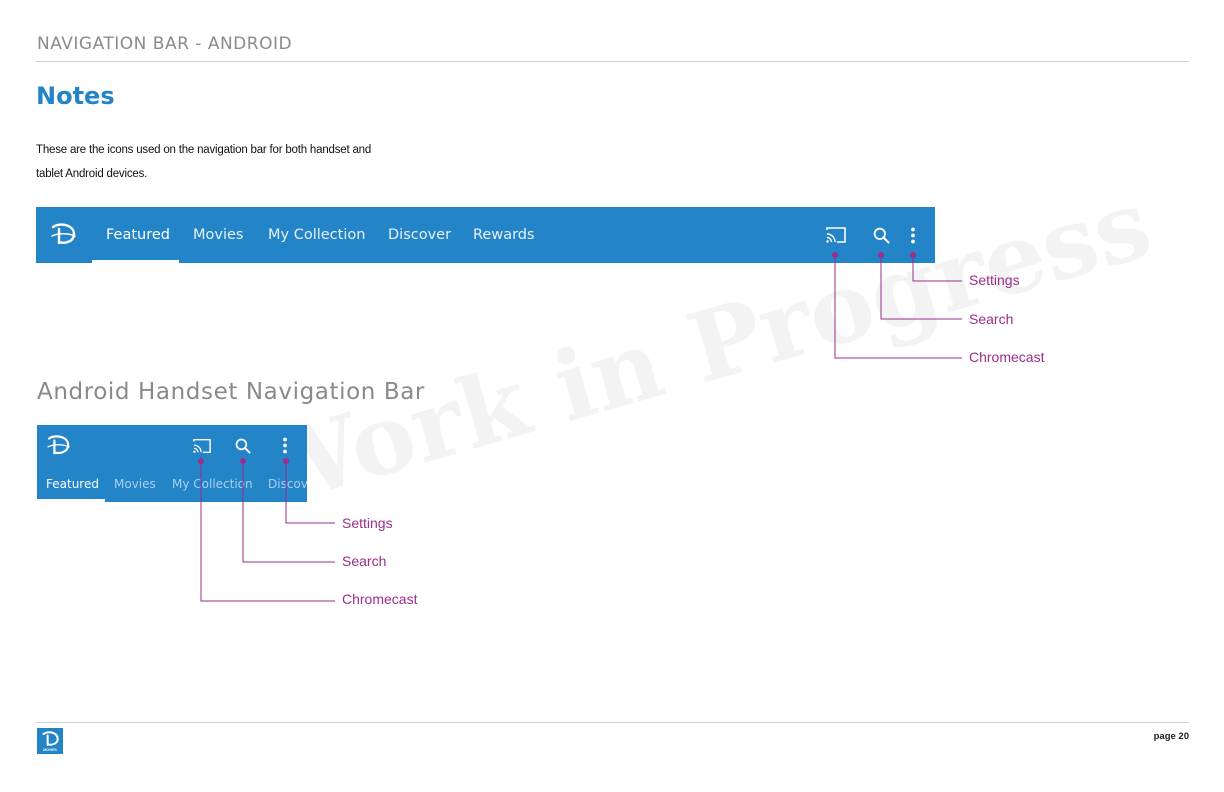  What do you see at coordinates (266, 530) in the screenshot?
I see `handset-callouts` at bounding box center [266, 530].